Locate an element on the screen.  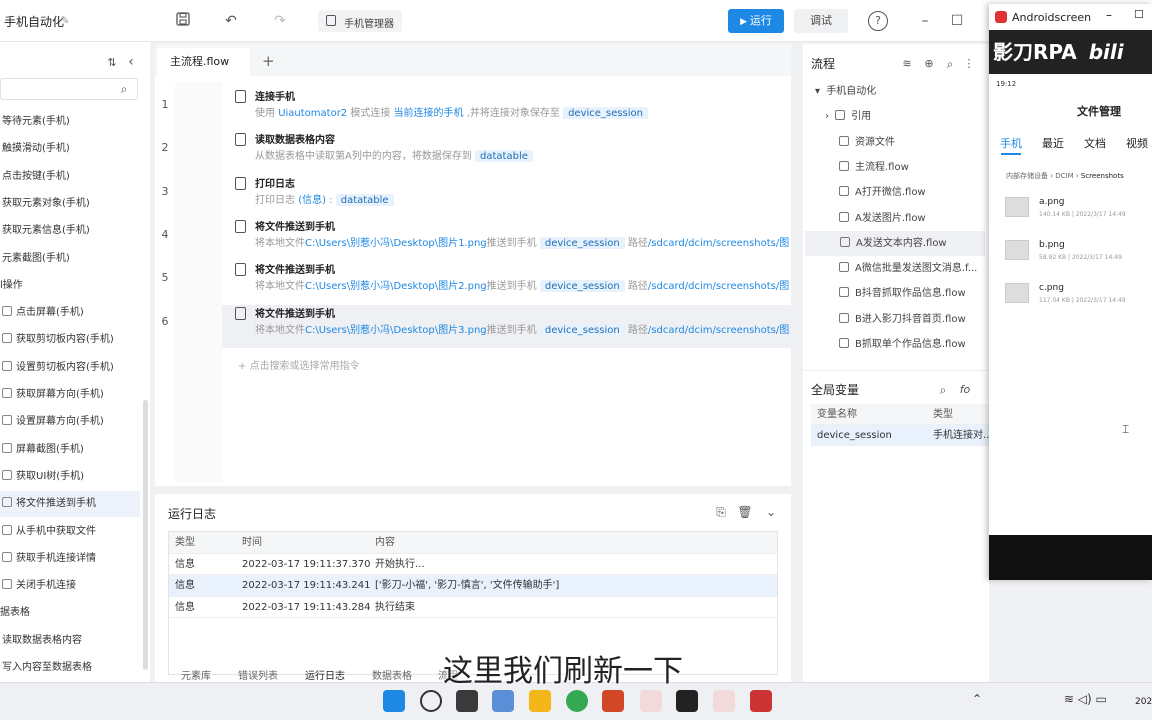
android-minimize-icon: – is located at coordinates (1109, 15).